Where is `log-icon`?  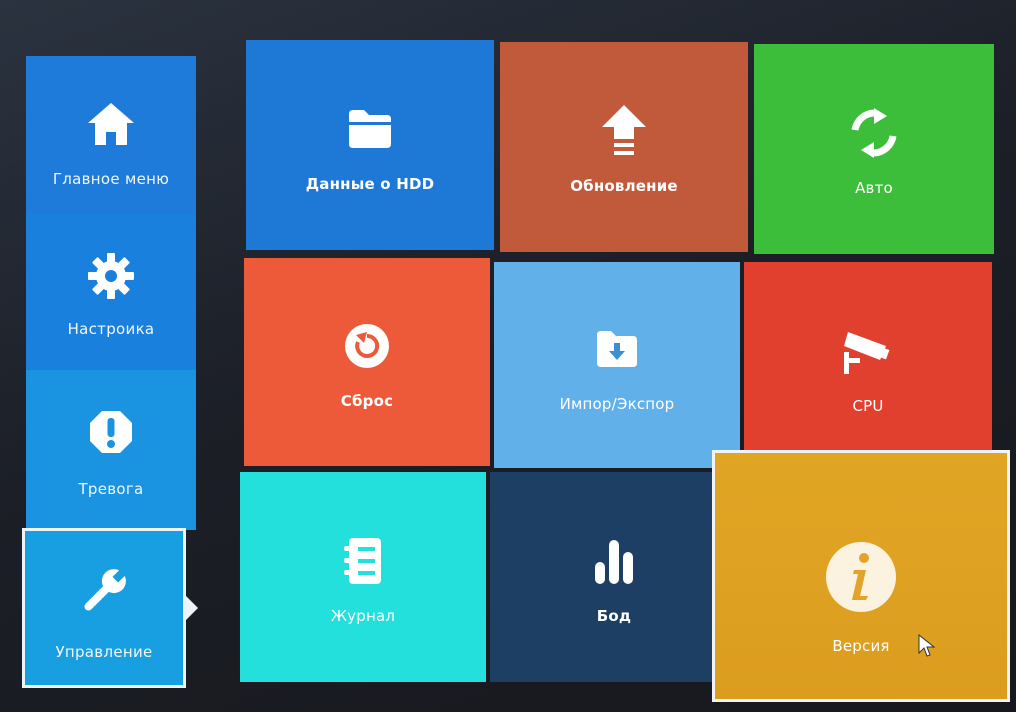 log-icon is located at coordinates (363, 561).